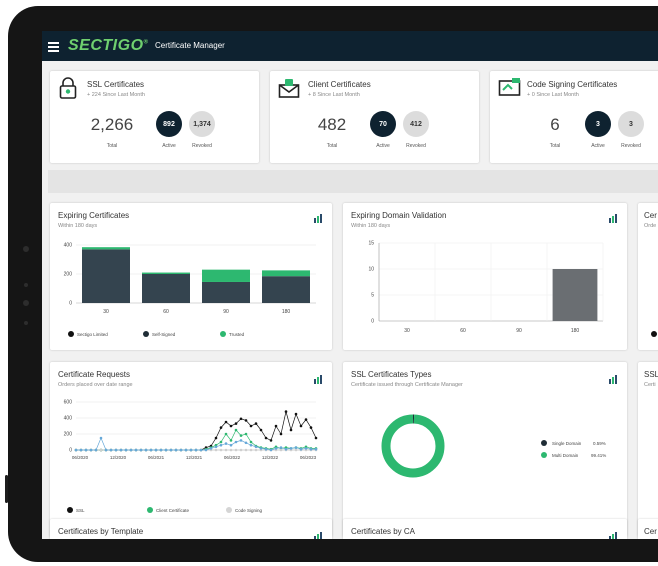 This screenshot has width=658, height=566. What do you see at coordinates (68, 419) in the screenshot?
I see `y-tick-label: 400` at bounding box center [68, 419].